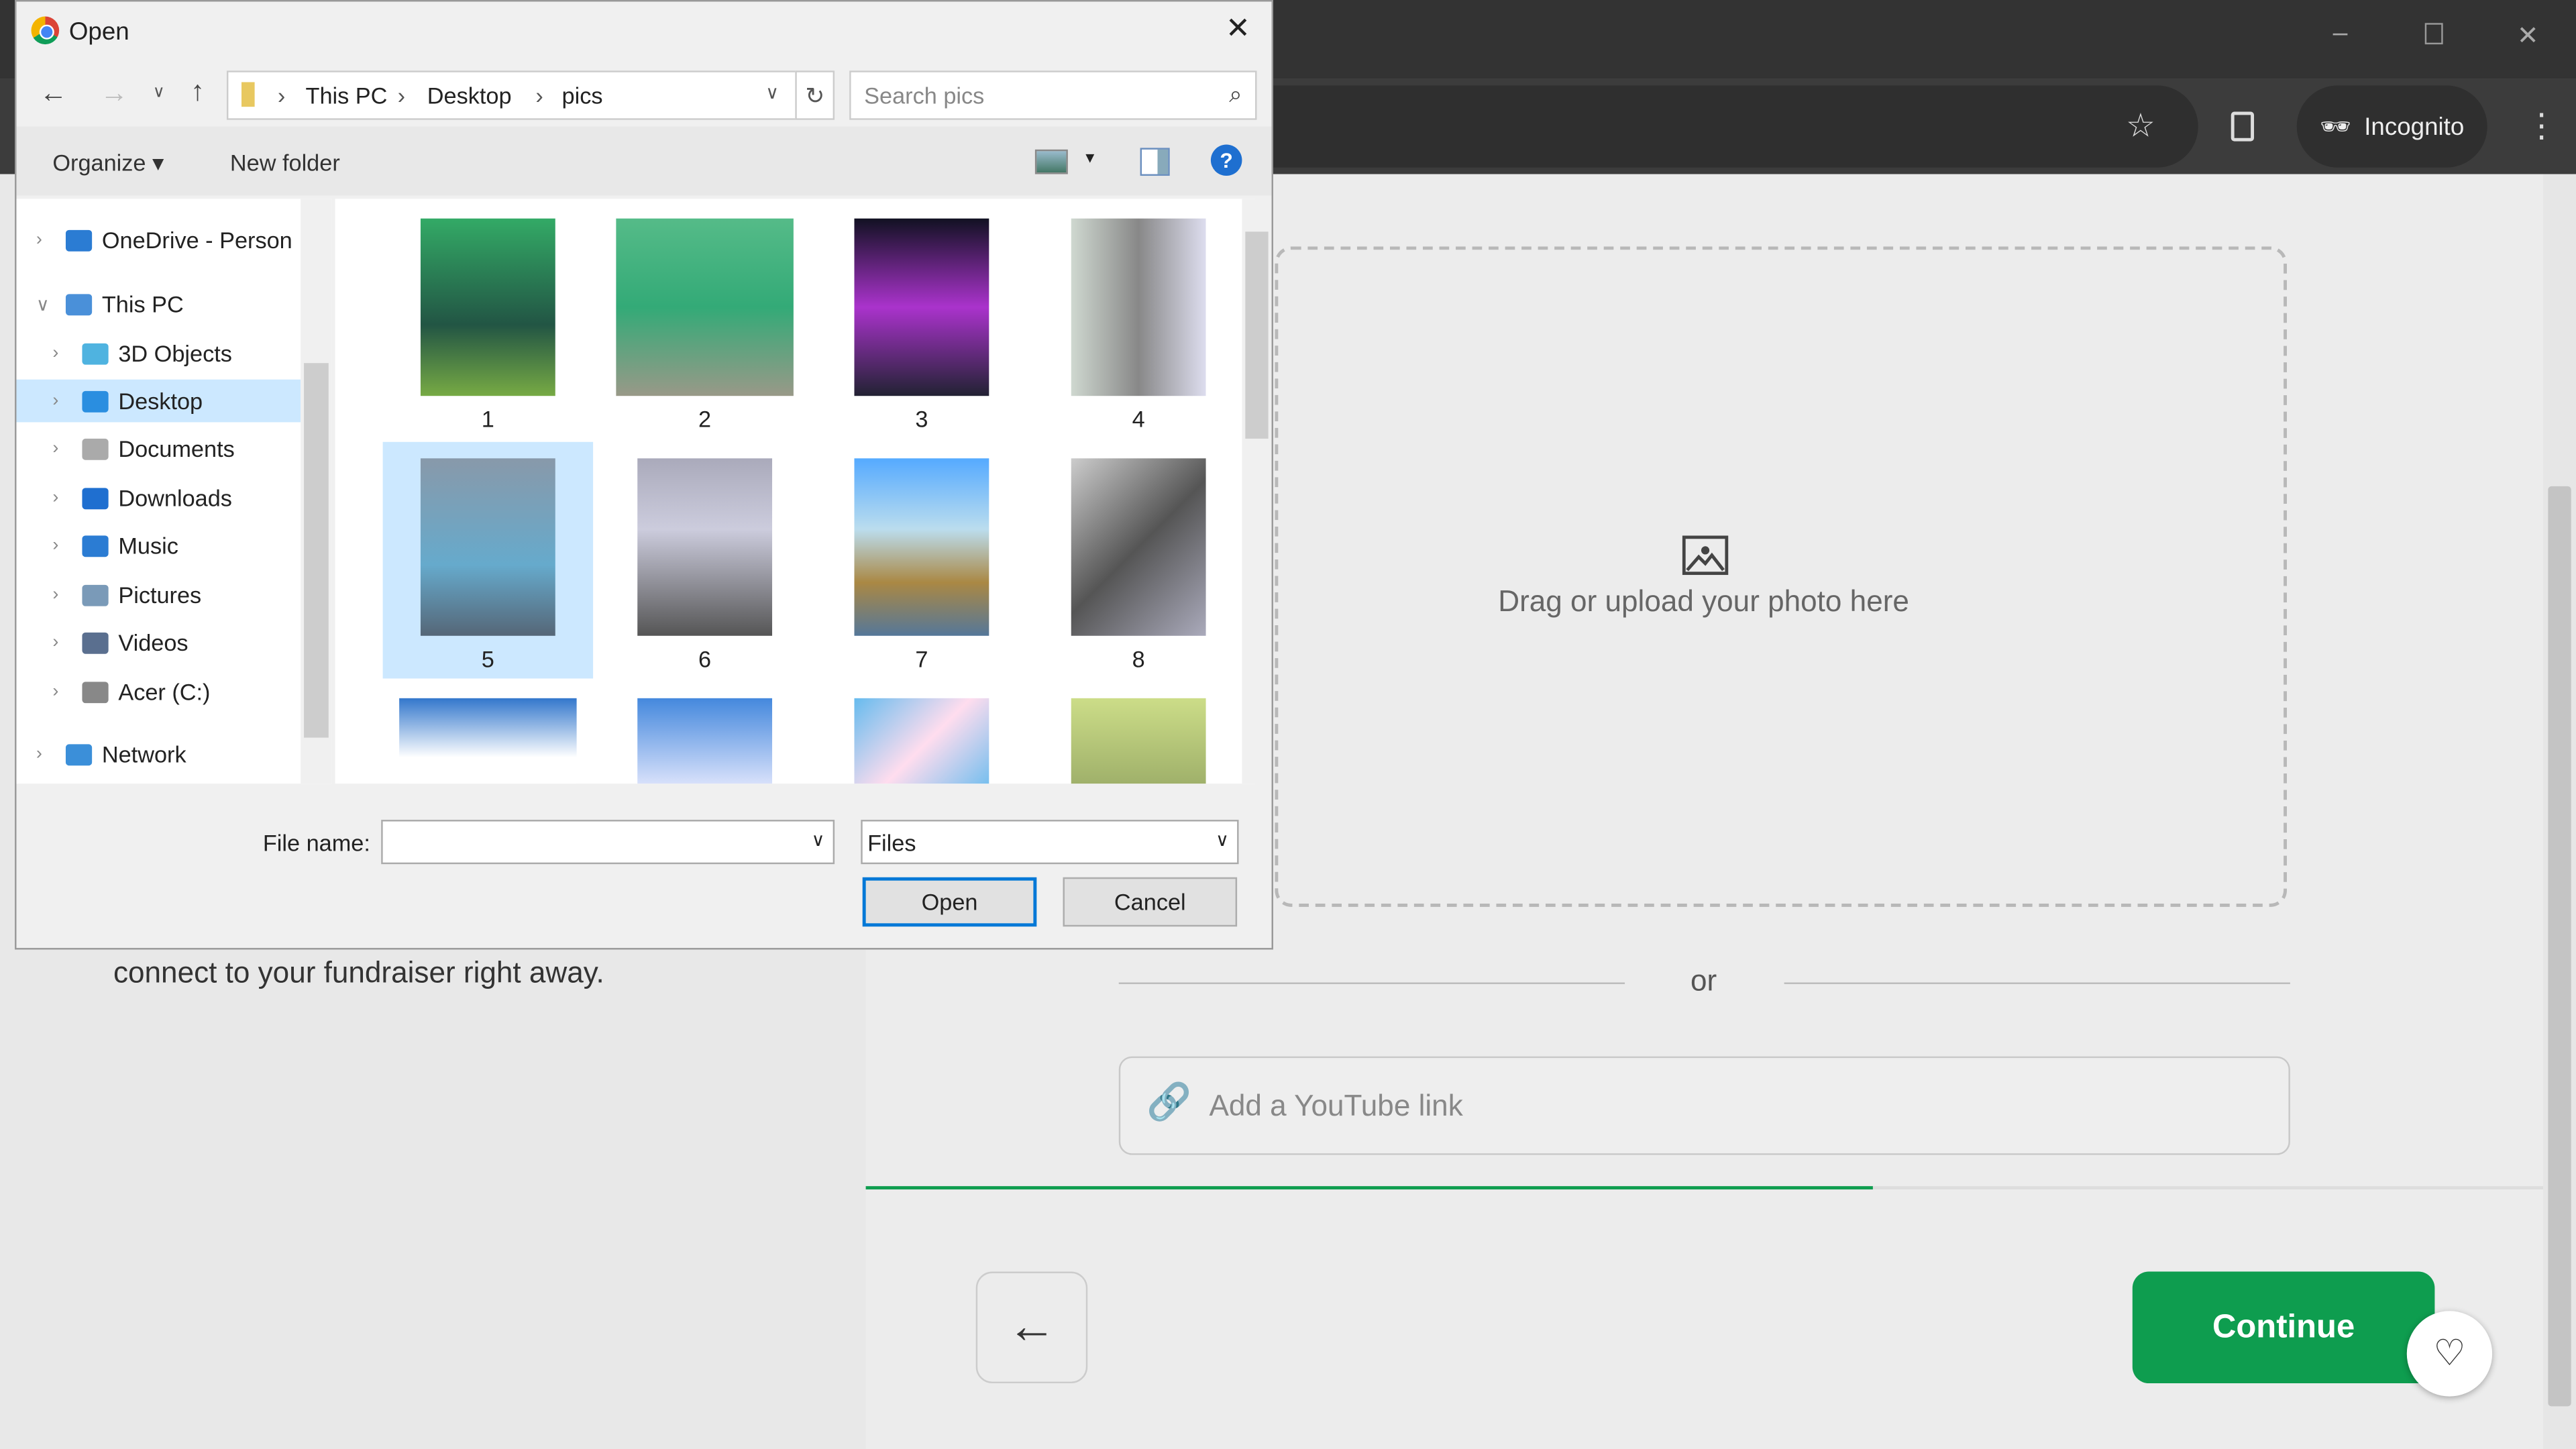  I want to click on tree-item-label: Documents, so click(176, 448).